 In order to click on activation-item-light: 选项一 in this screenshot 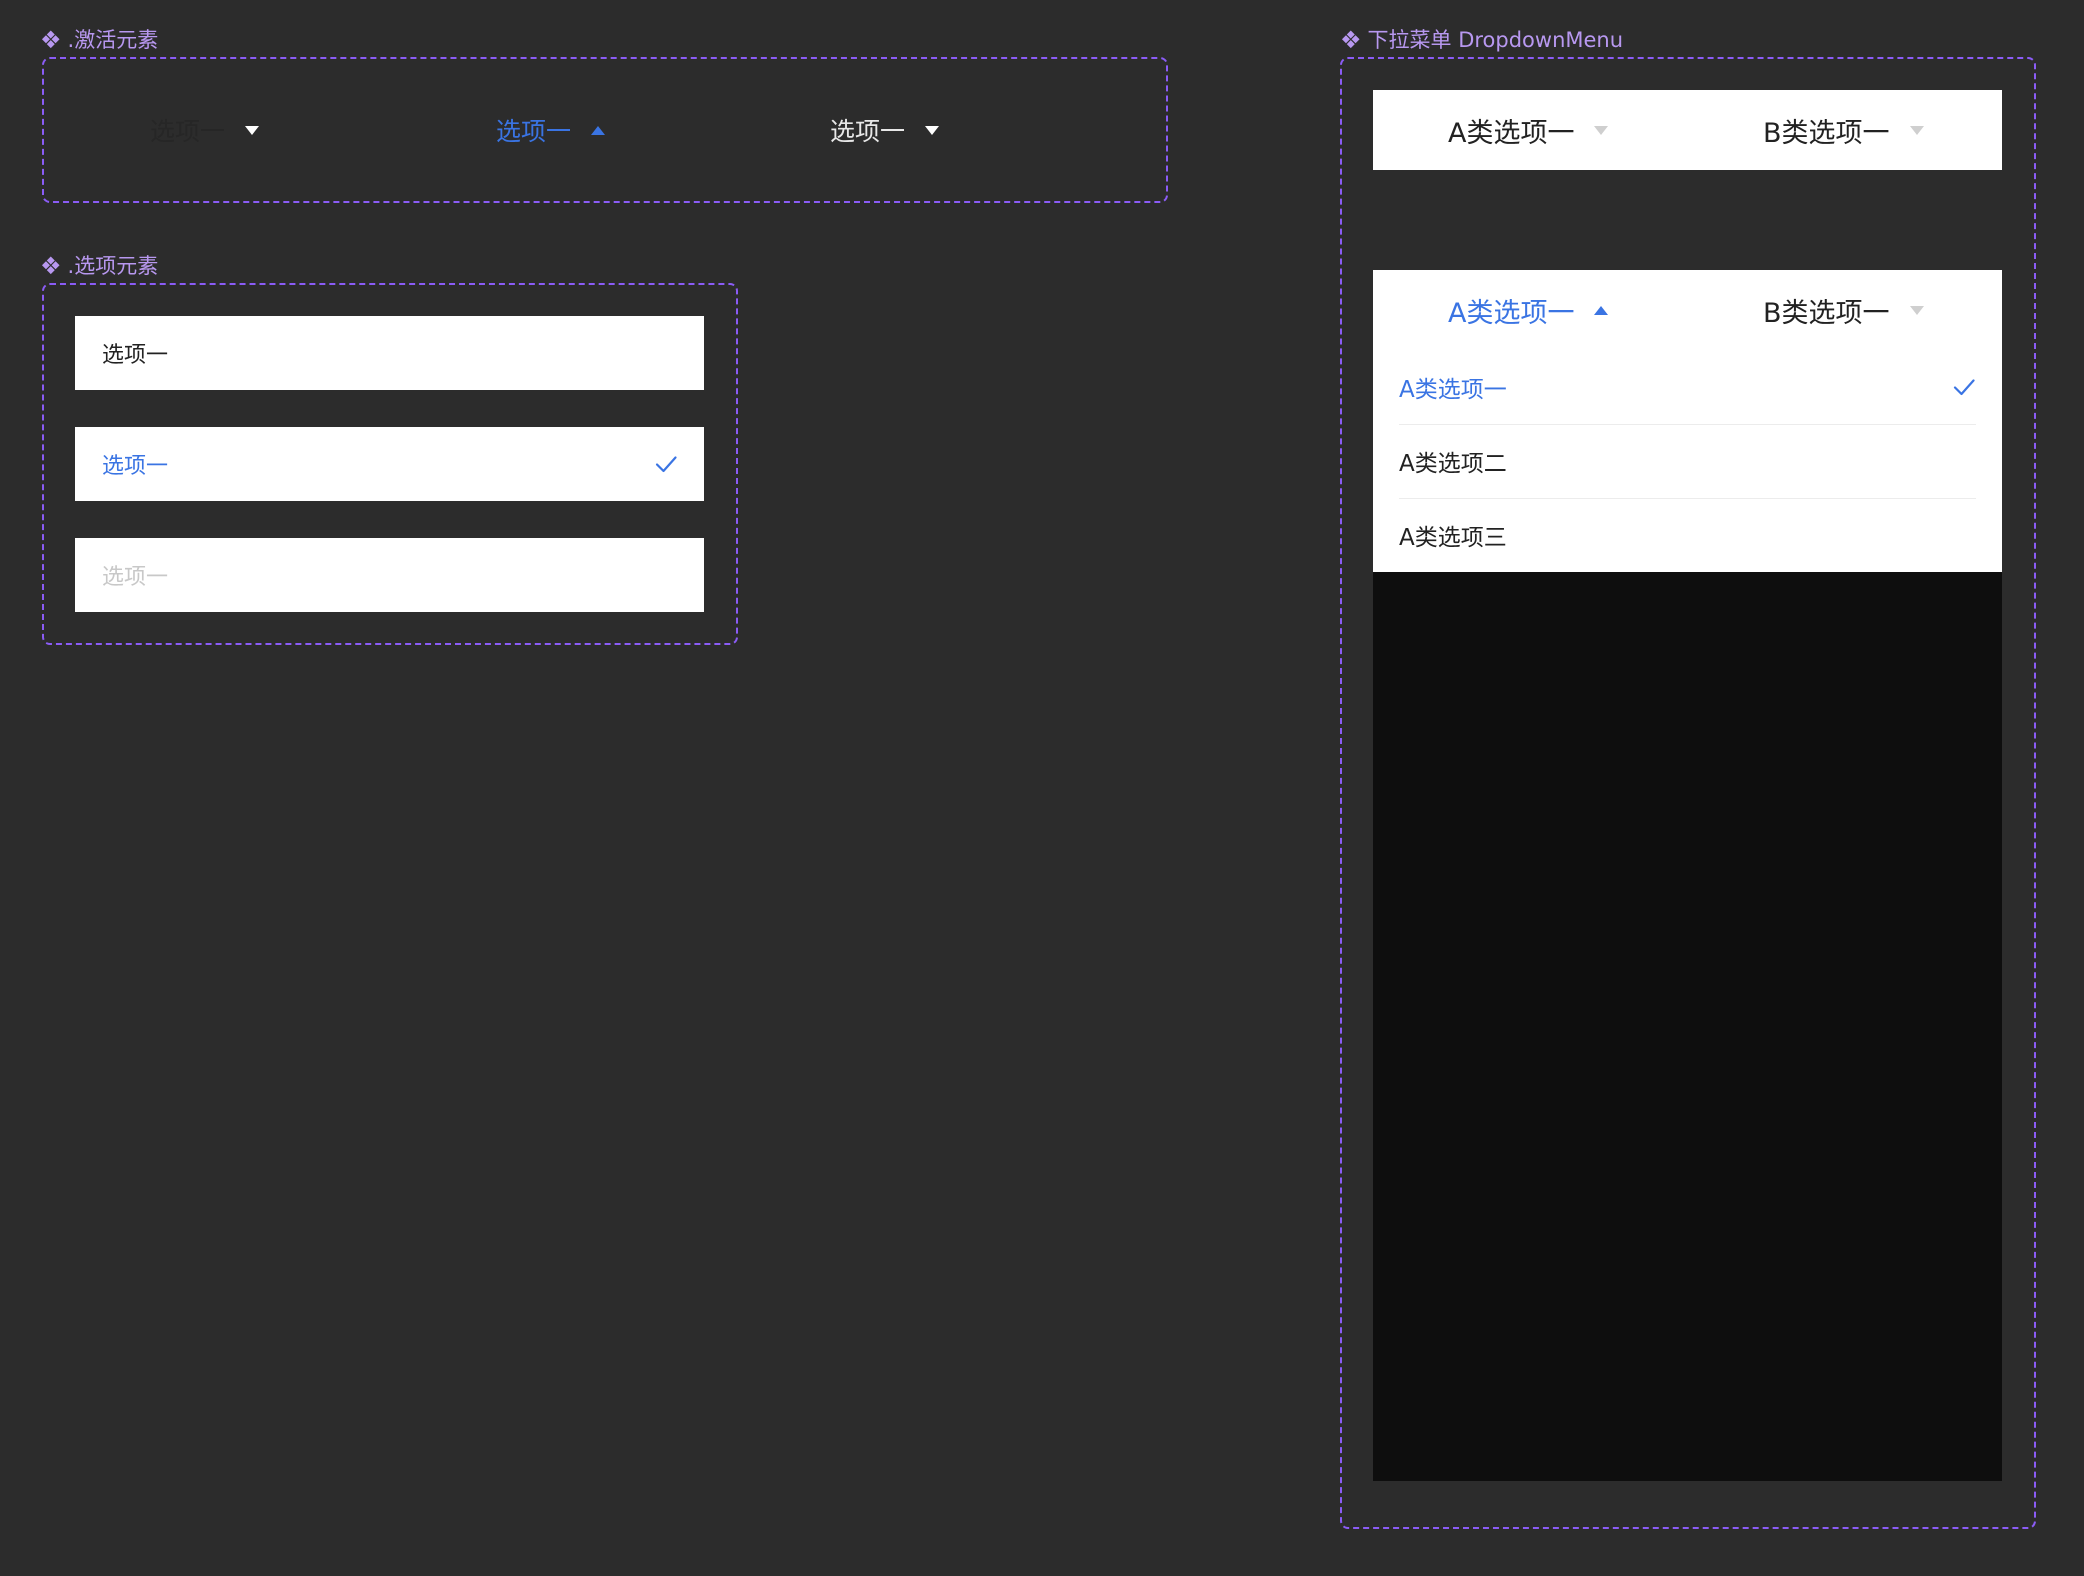, I will do `click(885, 130)`.